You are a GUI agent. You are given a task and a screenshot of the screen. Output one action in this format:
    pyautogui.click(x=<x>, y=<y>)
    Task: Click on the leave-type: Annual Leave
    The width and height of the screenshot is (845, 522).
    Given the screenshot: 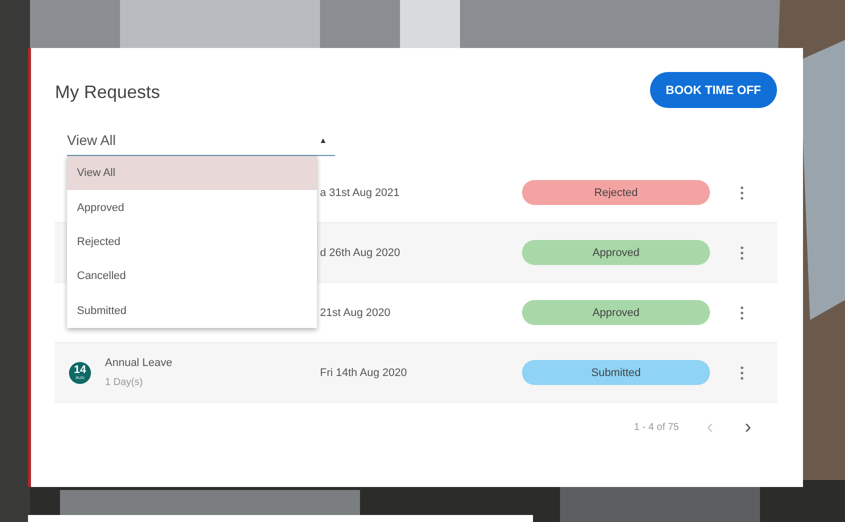 What is the action you would take?
    pyautogui.click(x=138, y=363)
    